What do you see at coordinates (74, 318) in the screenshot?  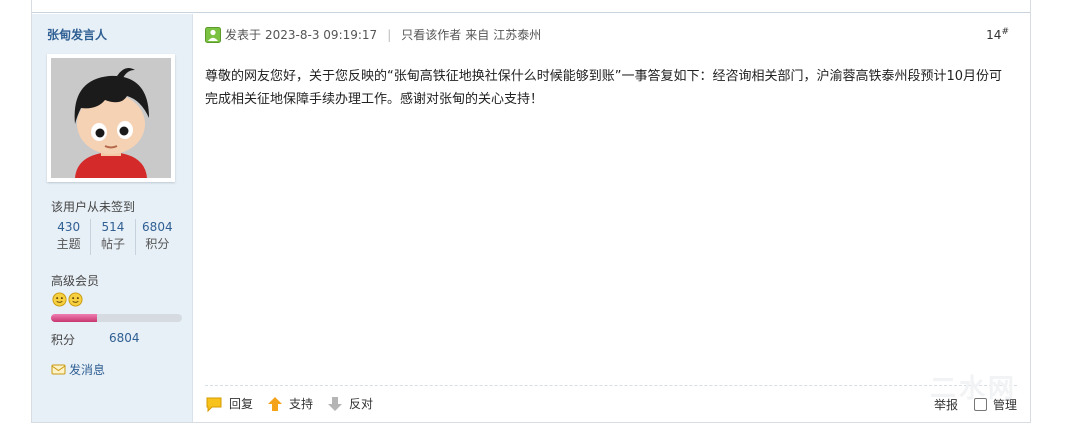 I see `points-progress-fill` at bounding box center [74, 318].